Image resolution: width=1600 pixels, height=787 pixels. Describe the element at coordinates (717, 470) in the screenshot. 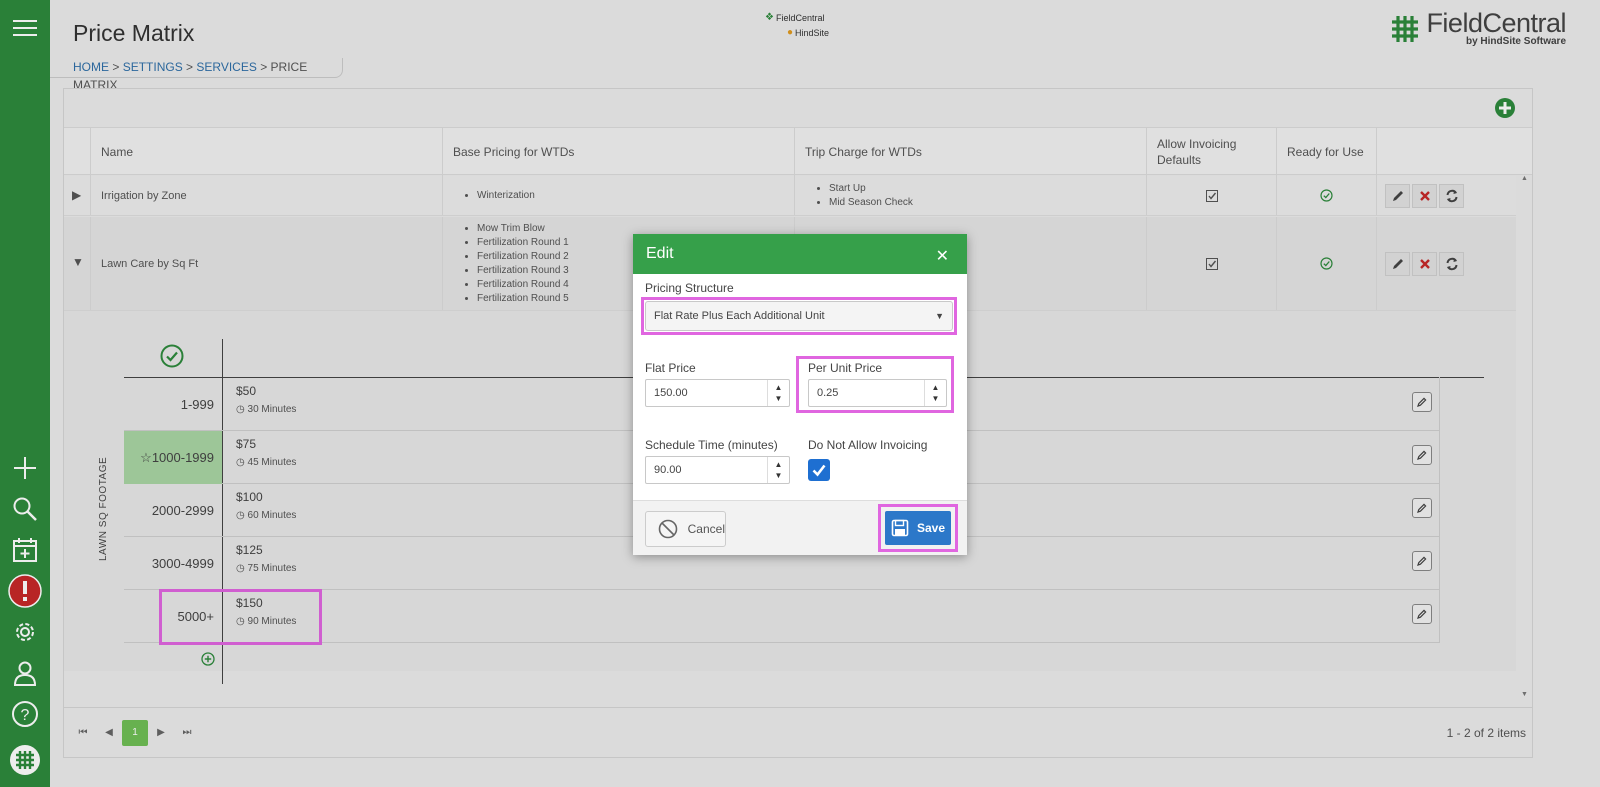

I see `schedule-time-input: 90.00 ▲ ▼` at that location.